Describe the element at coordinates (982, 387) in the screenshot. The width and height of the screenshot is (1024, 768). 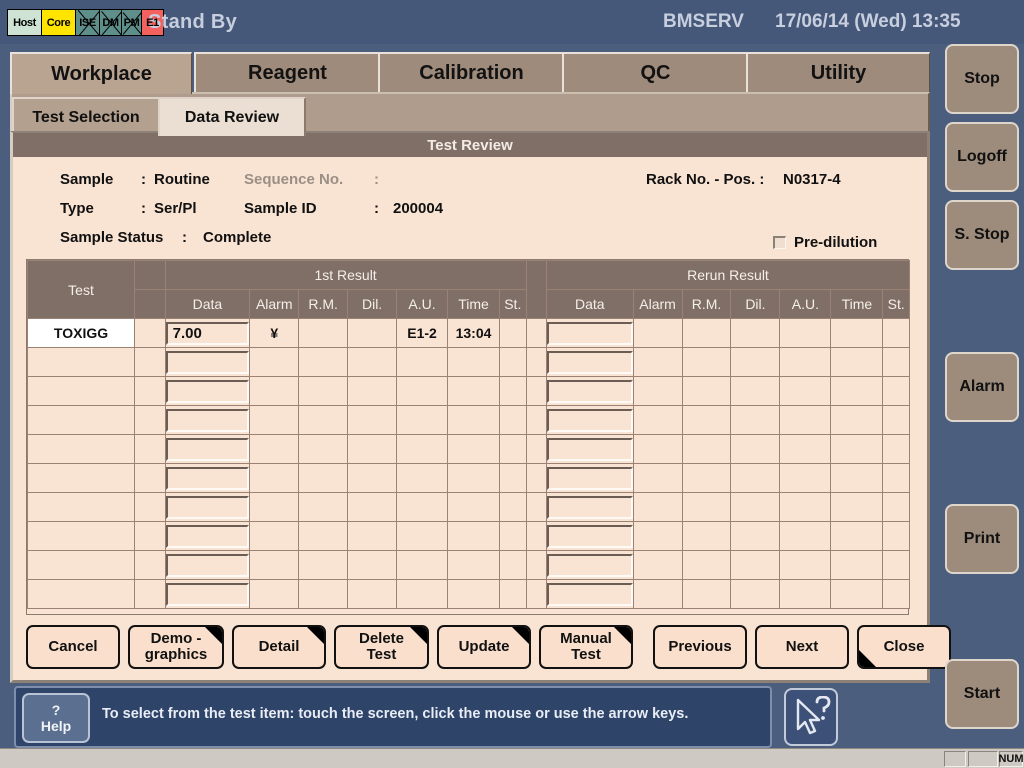
I see `sidebar-button-alarm: Alarm` at that location.